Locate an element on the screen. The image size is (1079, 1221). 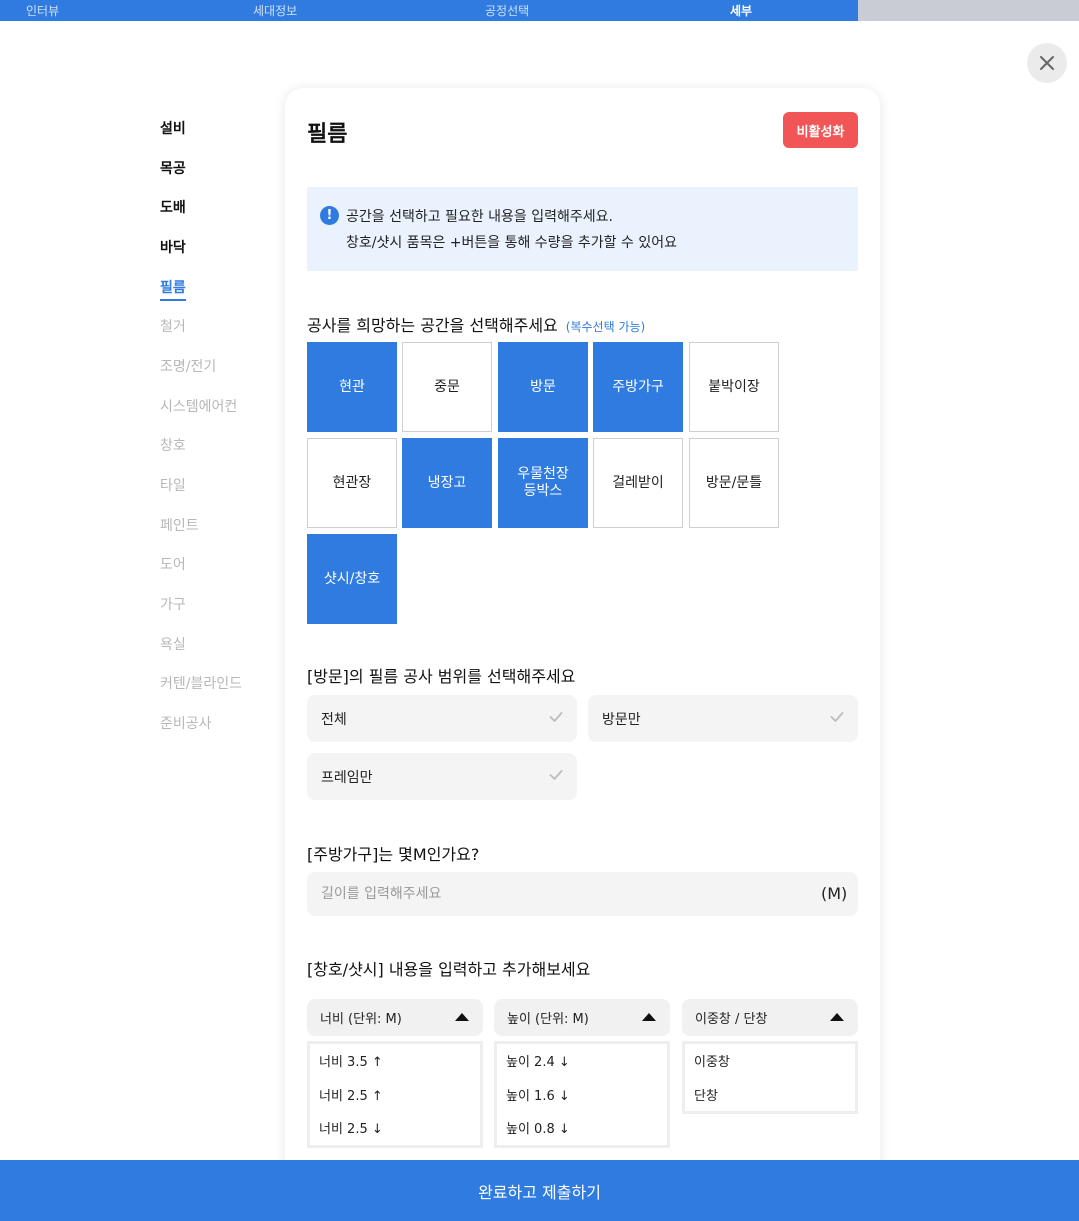
space-tile-label: 걸레받이 is located at coordinates (638, 482).